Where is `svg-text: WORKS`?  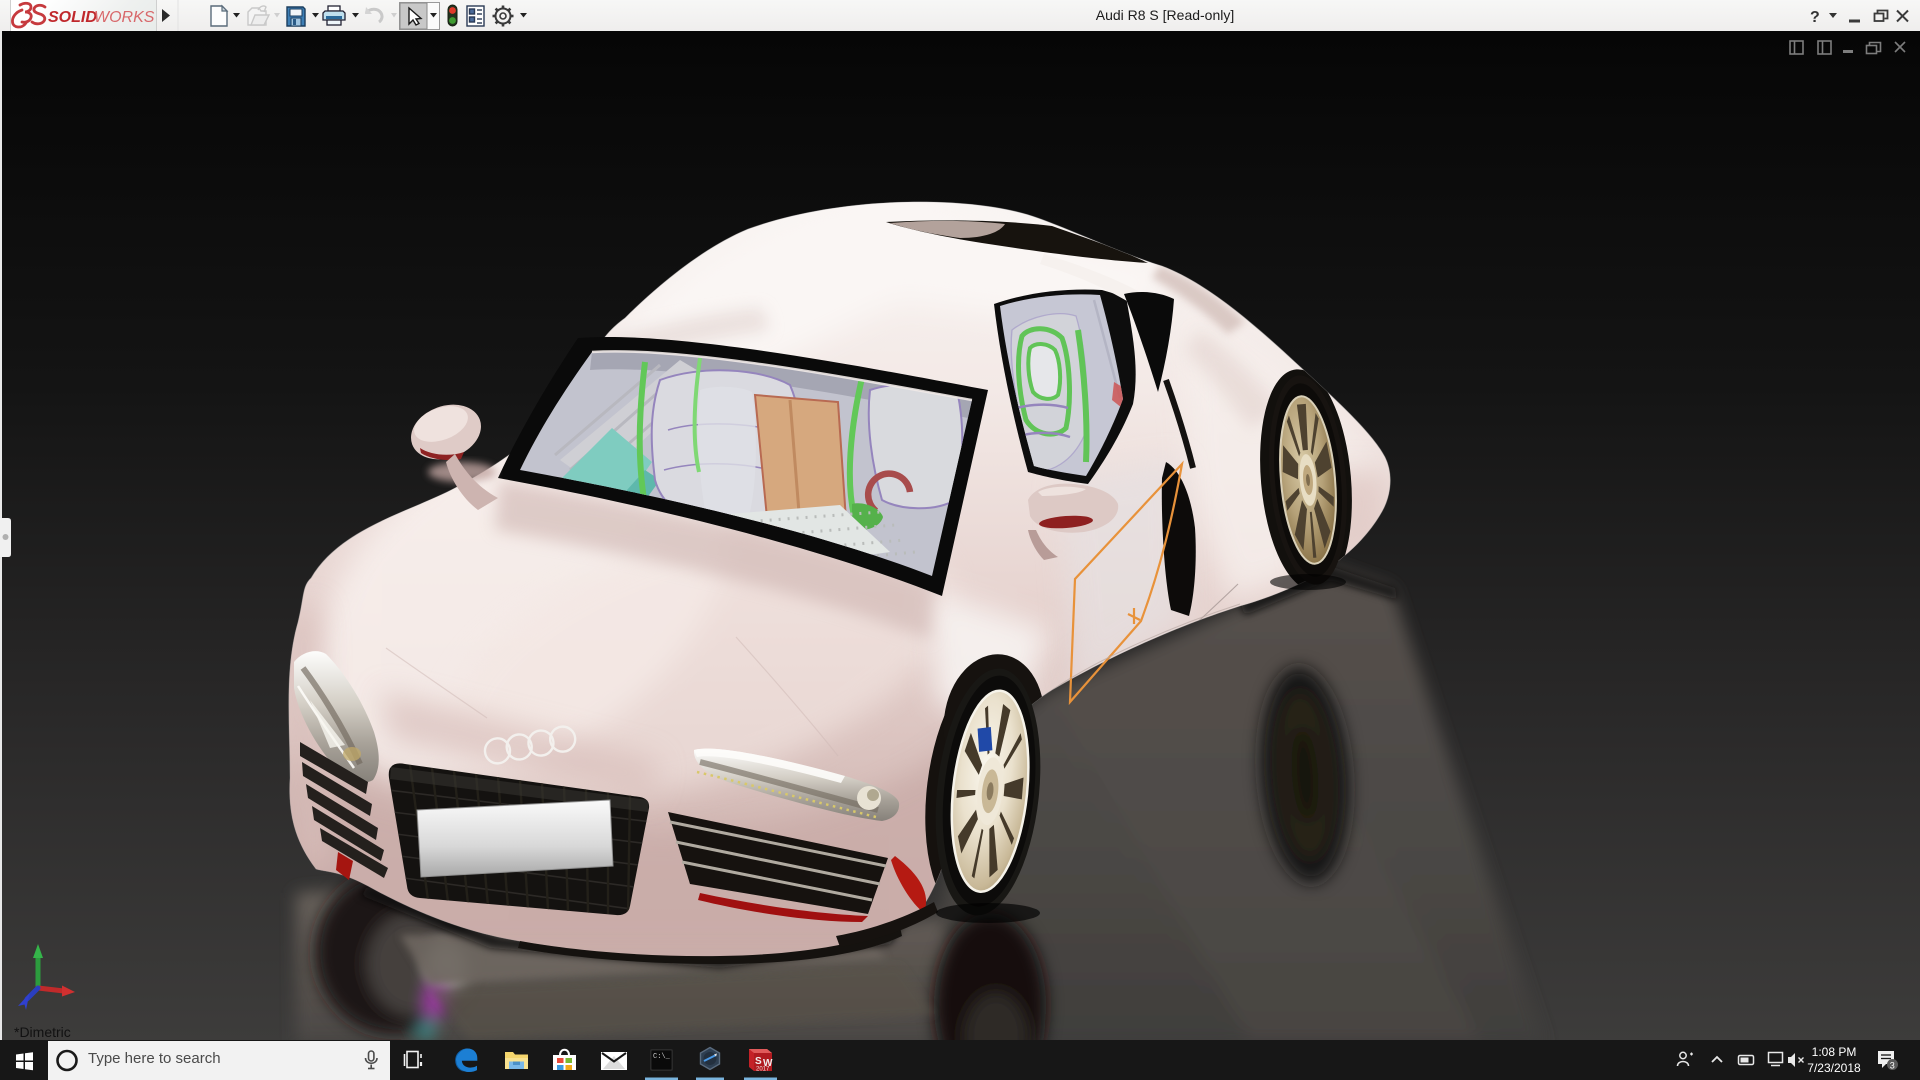 svg-text: WORKS is located at coordinates (124, 17).